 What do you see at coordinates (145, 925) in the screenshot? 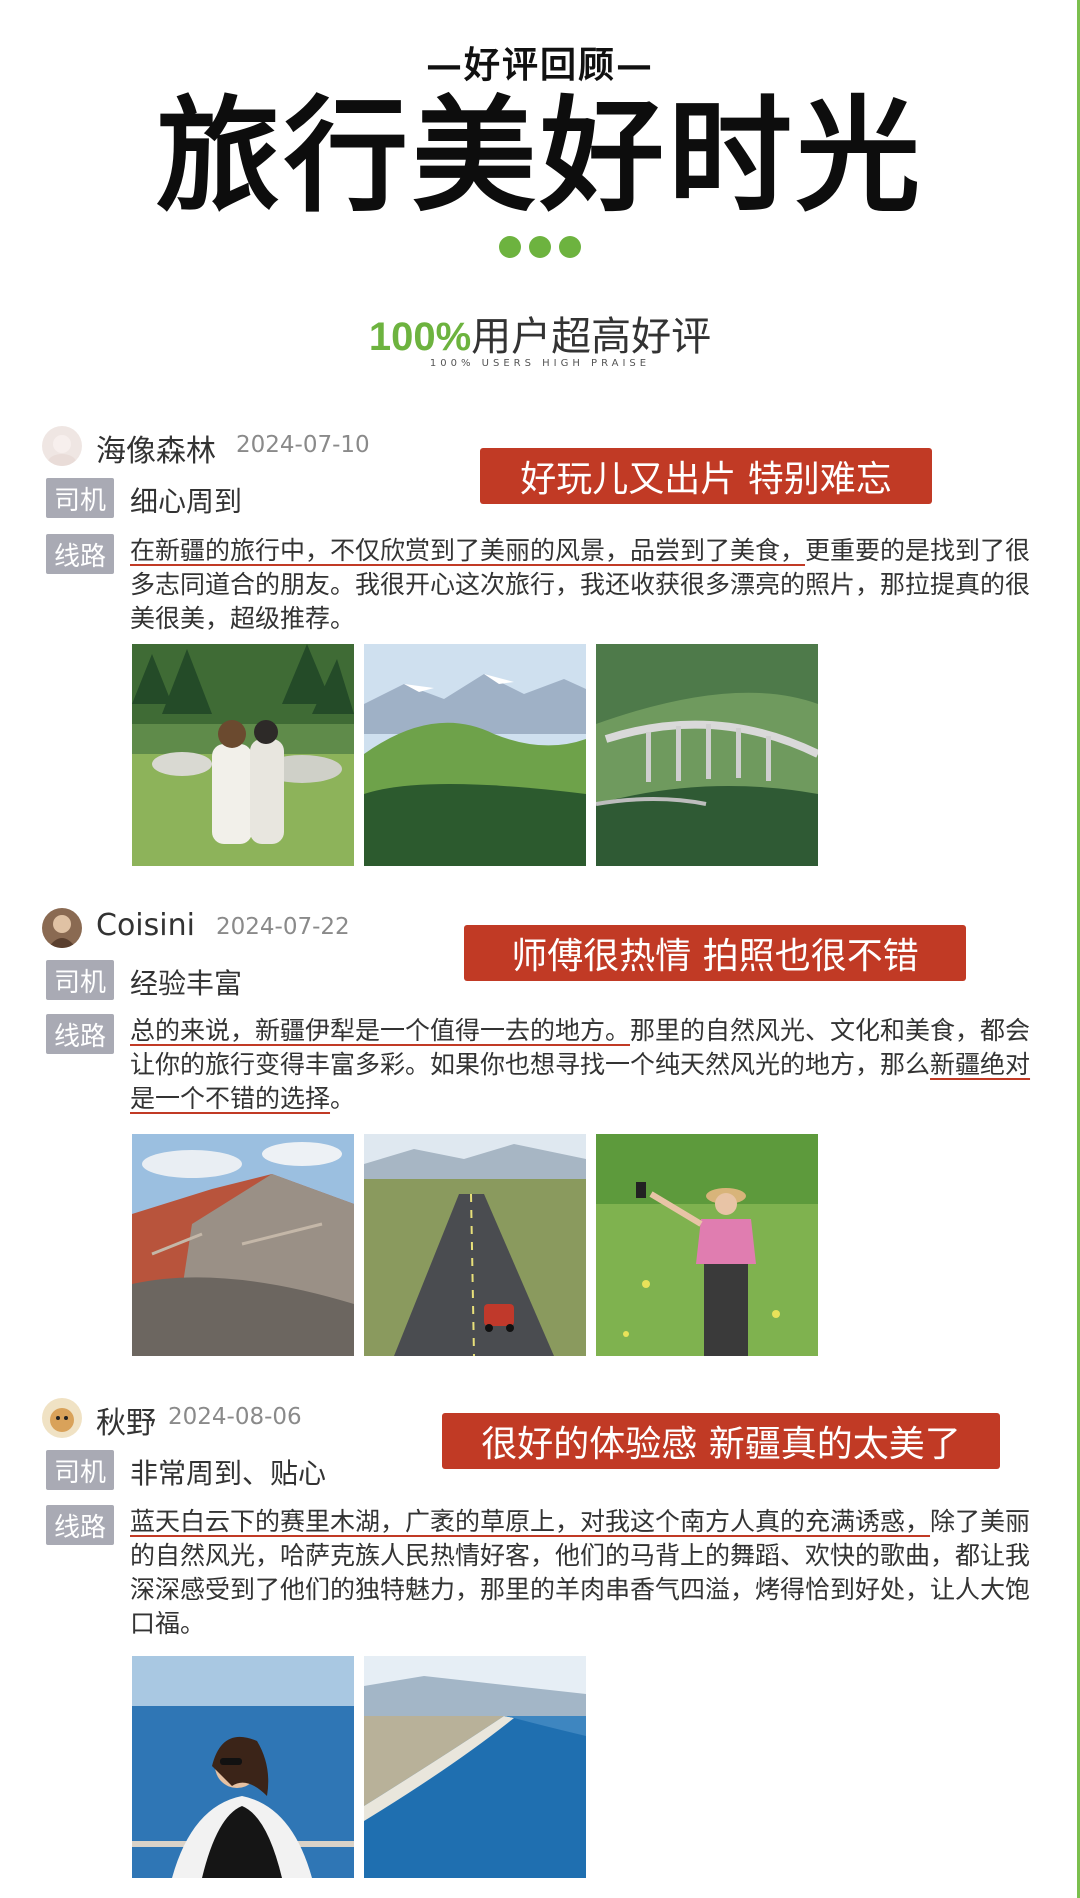
I see `reviewer-name: Coisini` at bounding box center [145, 925].